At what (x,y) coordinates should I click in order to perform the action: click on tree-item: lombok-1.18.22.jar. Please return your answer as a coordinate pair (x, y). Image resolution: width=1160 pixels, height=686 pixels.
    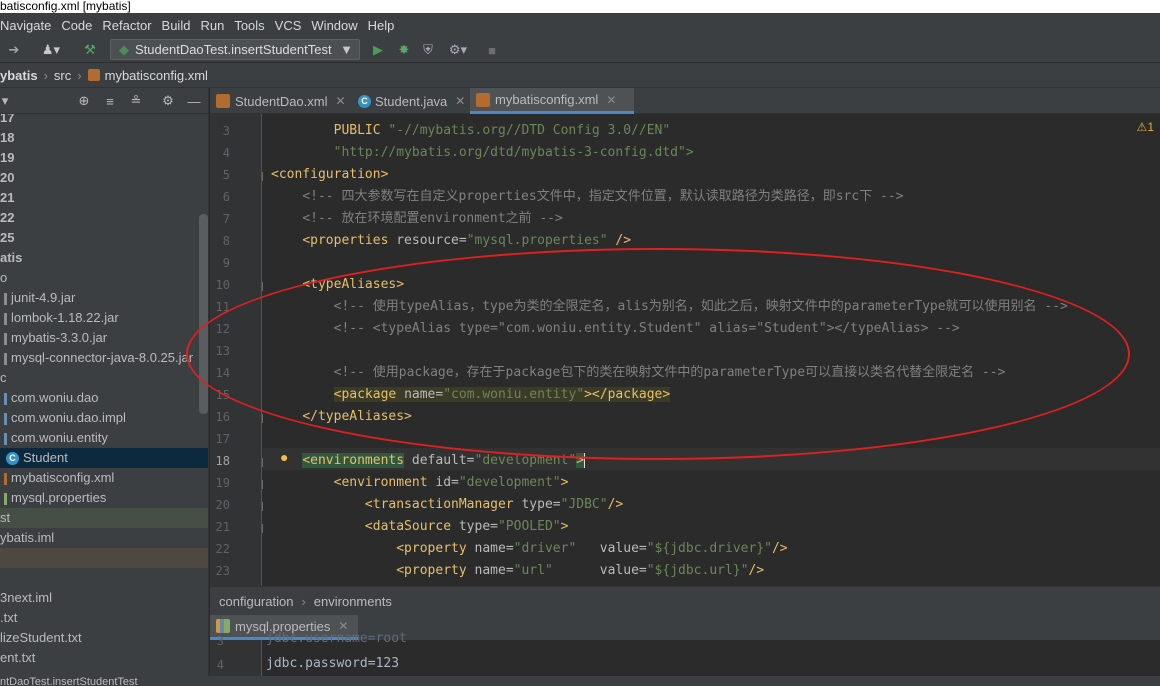
    Looking at the image, I should click on (104, 318).